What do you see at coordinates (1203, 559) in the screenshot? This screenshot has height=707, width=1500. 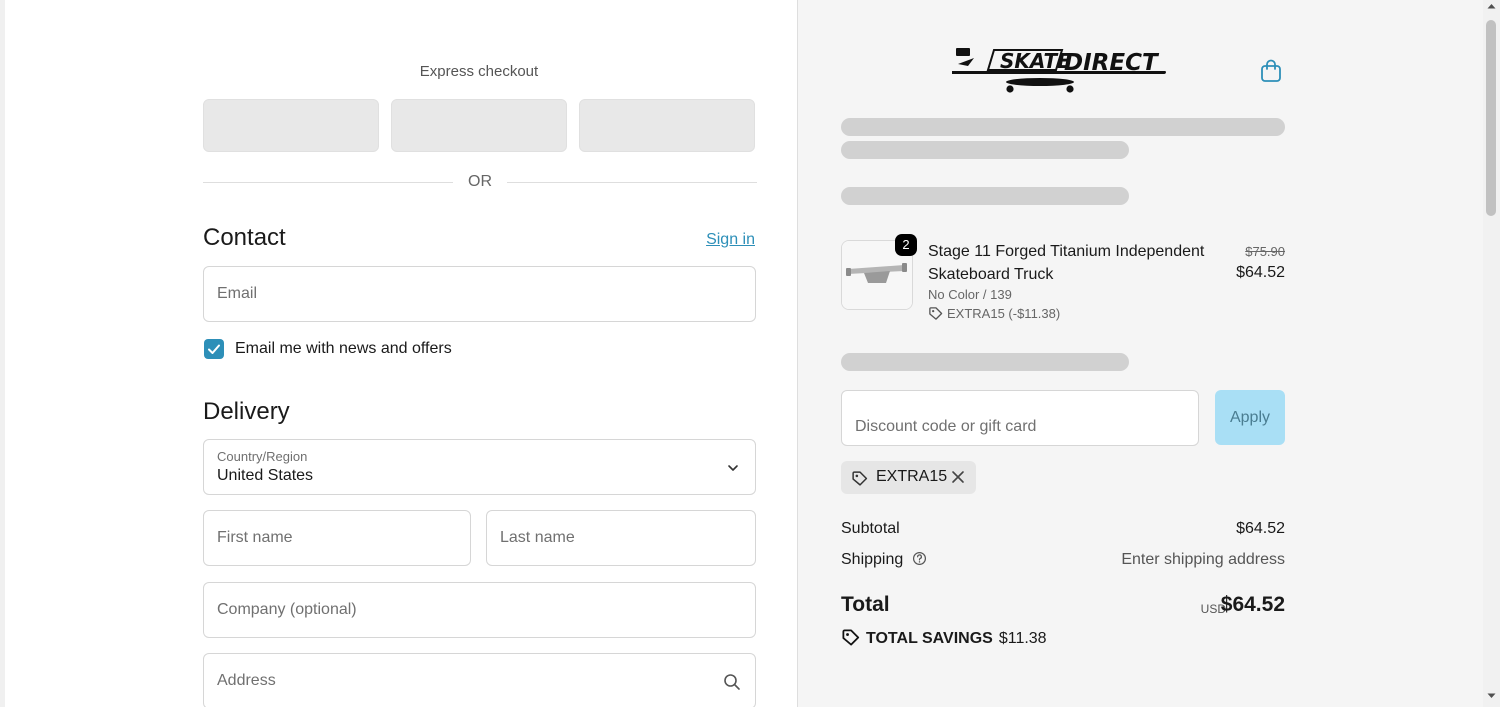 I see `shipping-value: Enter shipping address` at bounding box center [1203, 559].